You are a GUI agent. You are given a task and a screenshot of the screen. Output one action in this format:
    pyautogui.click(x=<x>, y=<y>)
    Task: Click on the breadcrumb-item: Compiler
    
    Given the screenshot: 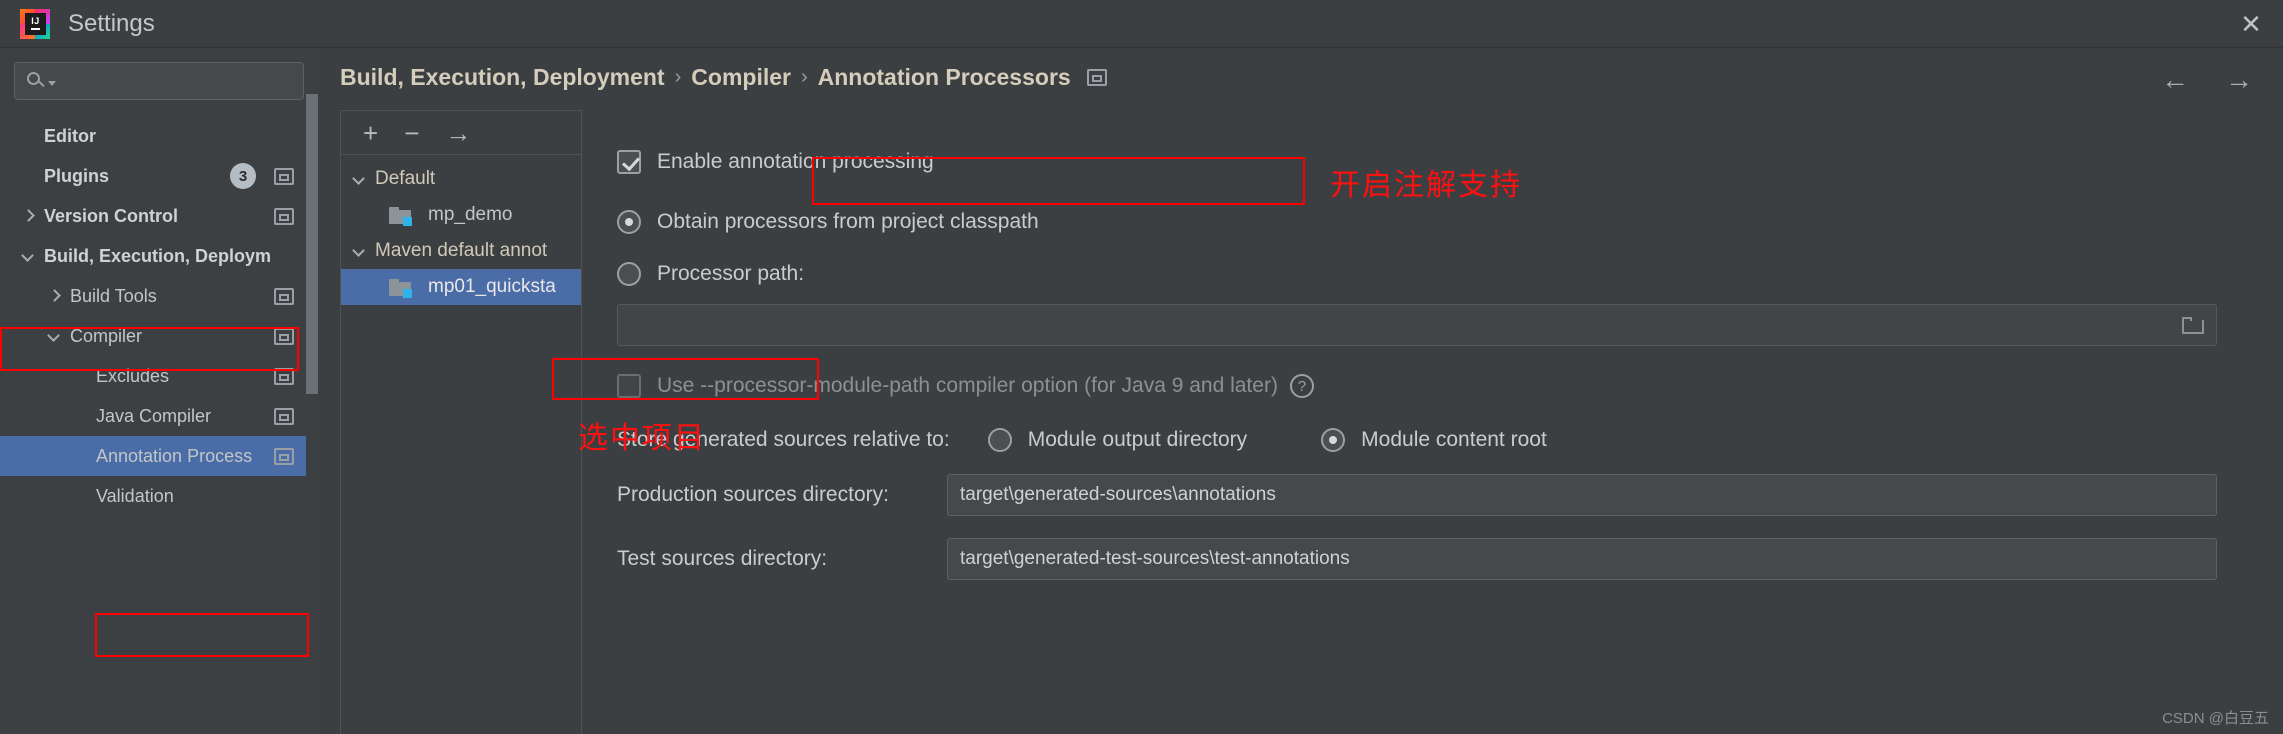 What is the action you would take?
    pyautogui.click(x=741, y=77)
    